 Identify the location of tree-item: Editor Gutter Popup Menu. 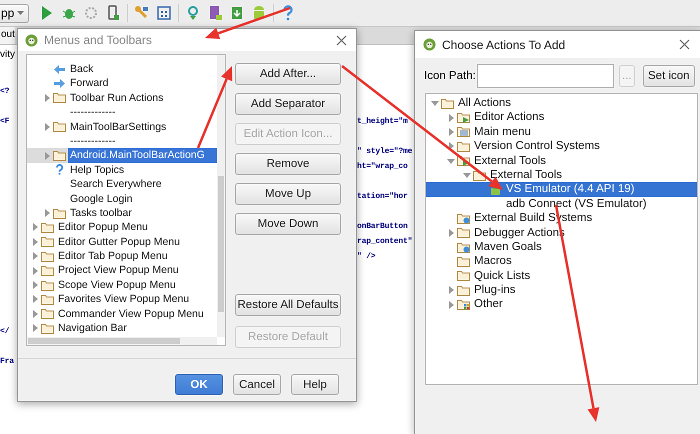
(122, 242).